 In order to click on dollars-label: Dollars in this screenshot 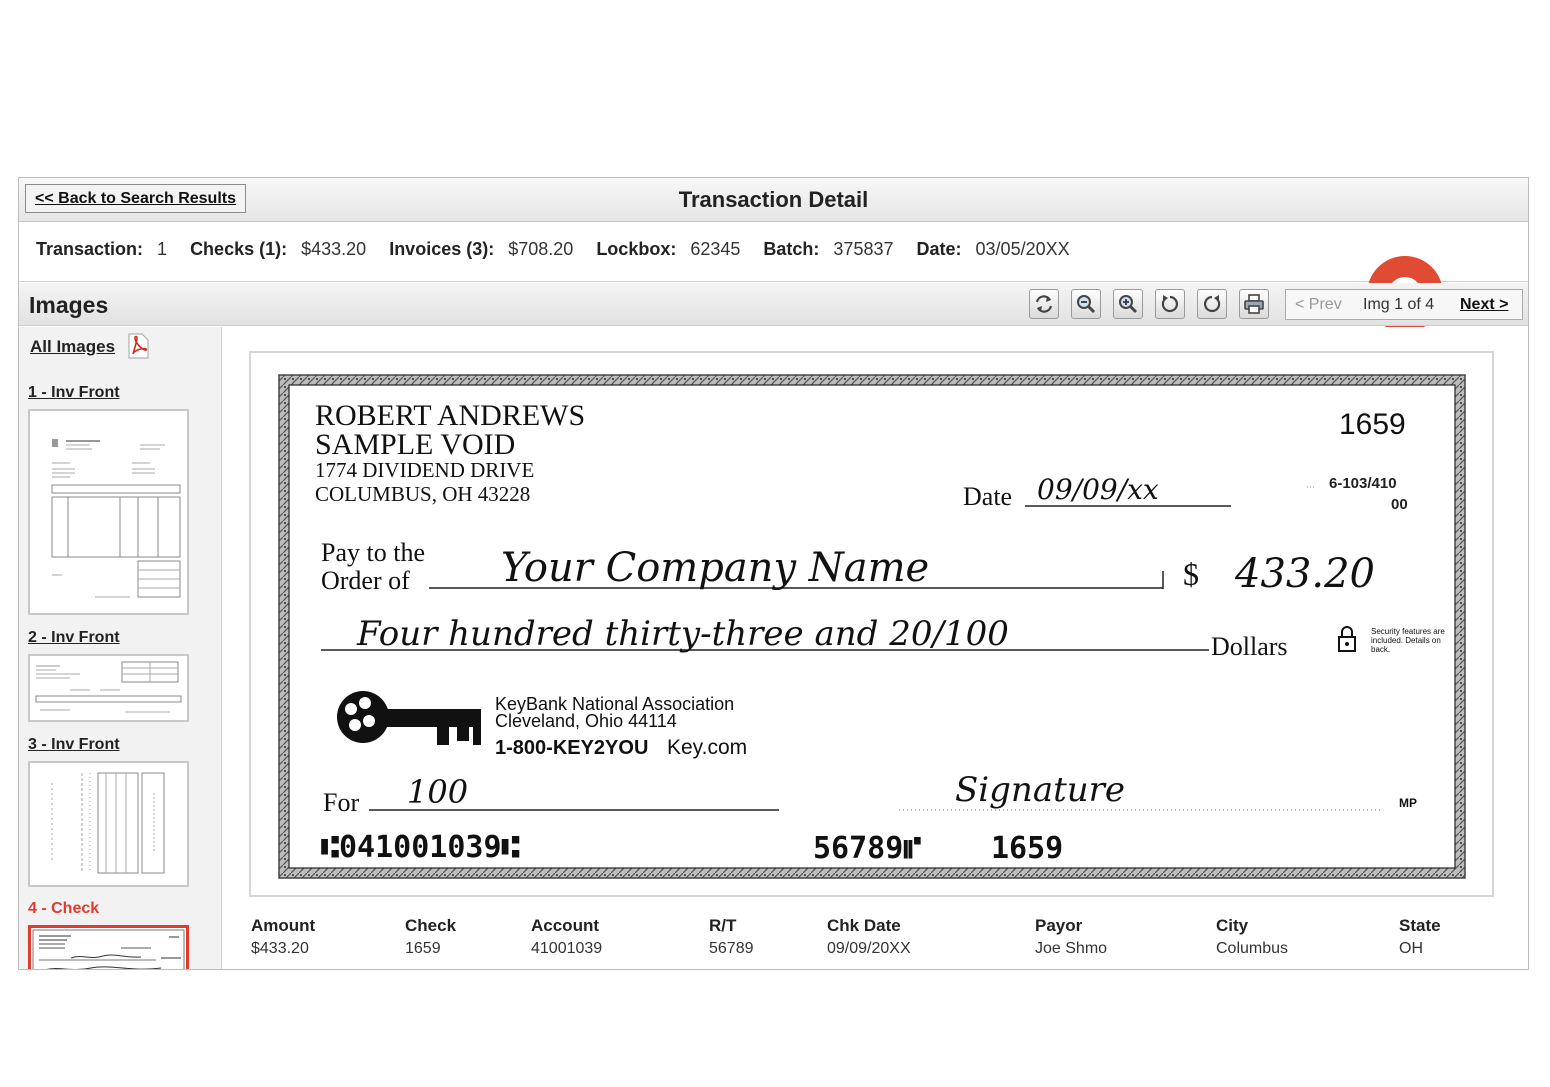, I will do `click(1249, 646)`.